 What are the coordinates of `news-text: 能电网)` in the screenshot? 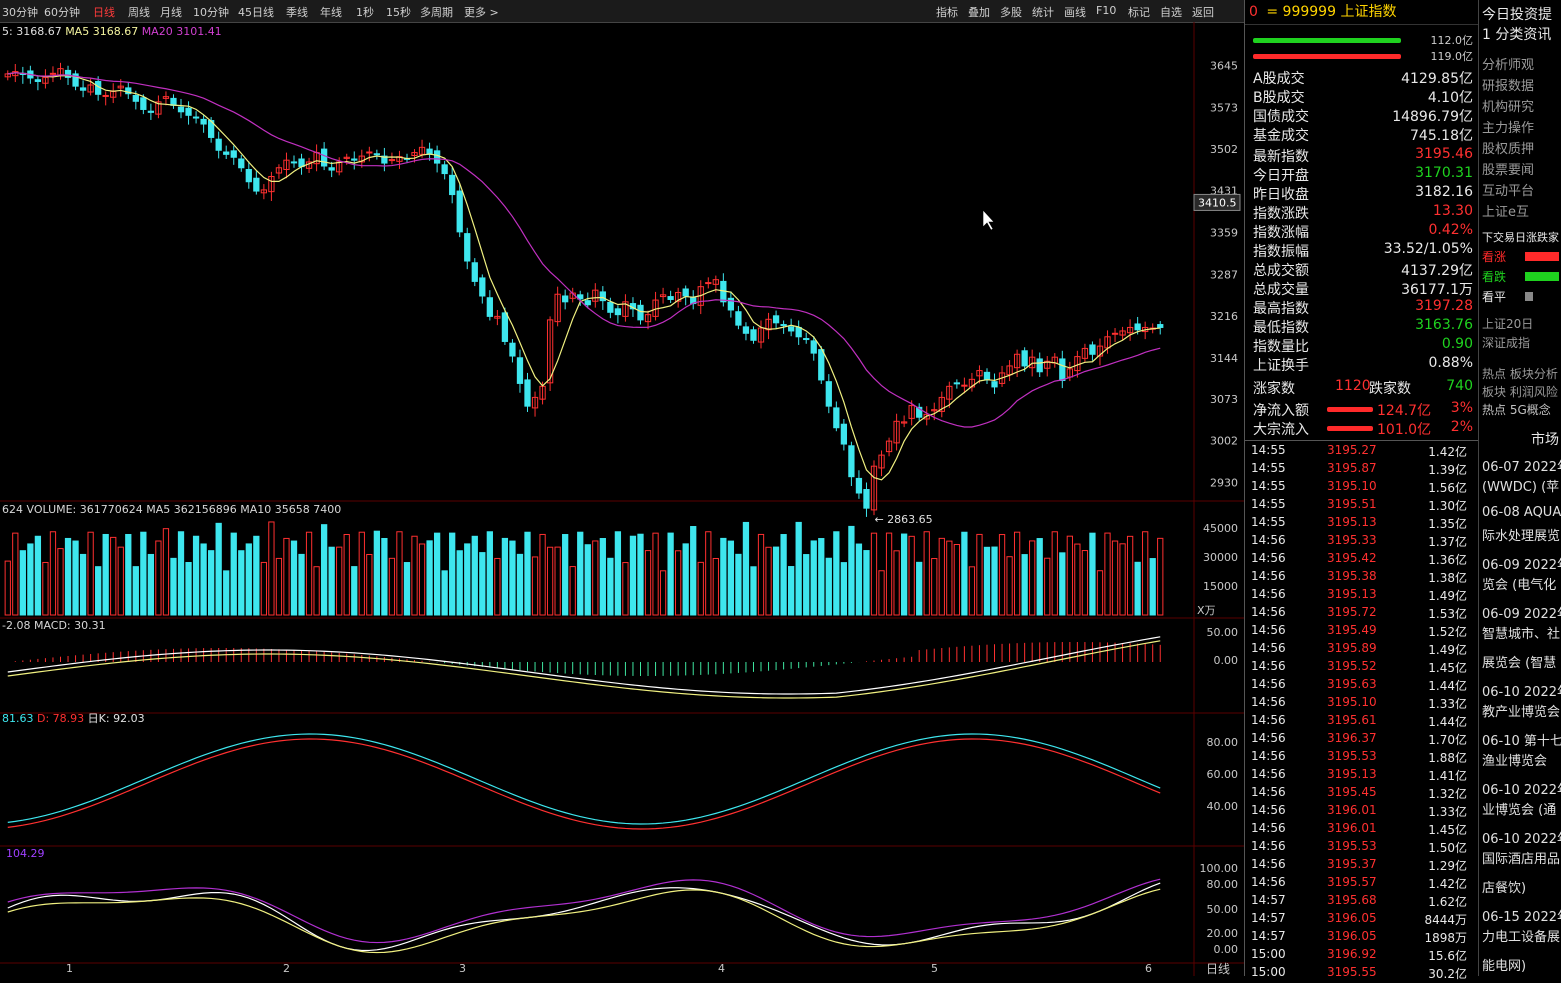 It's located at (1504, 964).